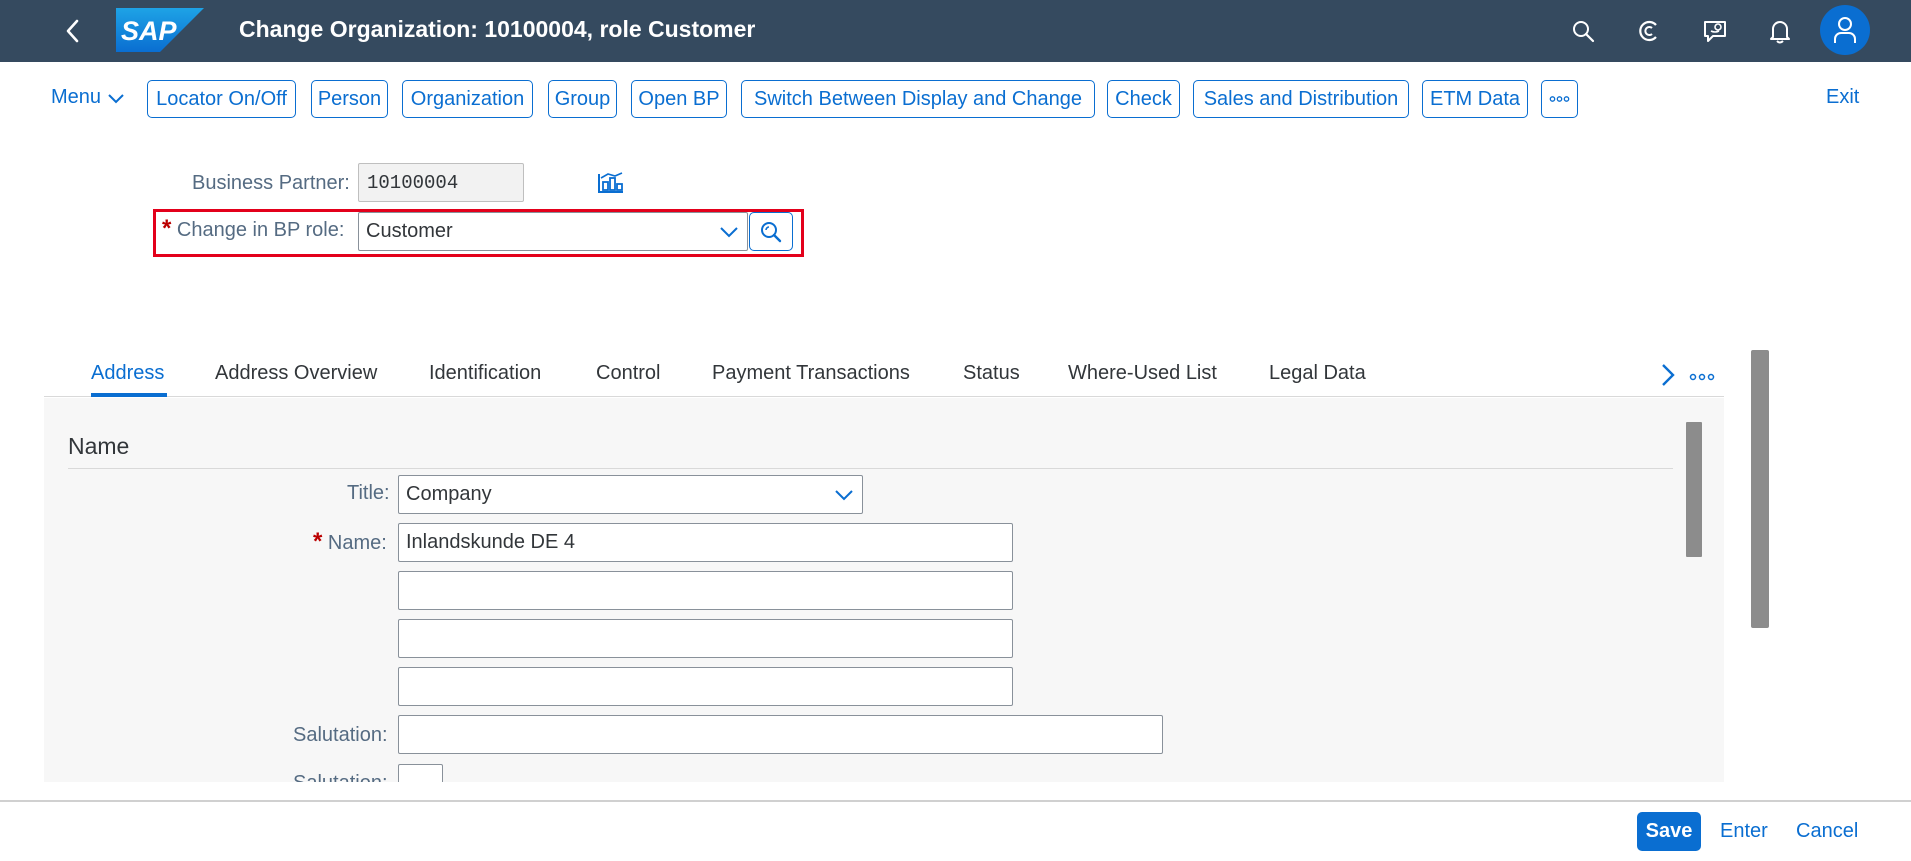 This screenshot has width=1911, height=861. I want to click on bp-role-select: Customer, so click(553, 231).